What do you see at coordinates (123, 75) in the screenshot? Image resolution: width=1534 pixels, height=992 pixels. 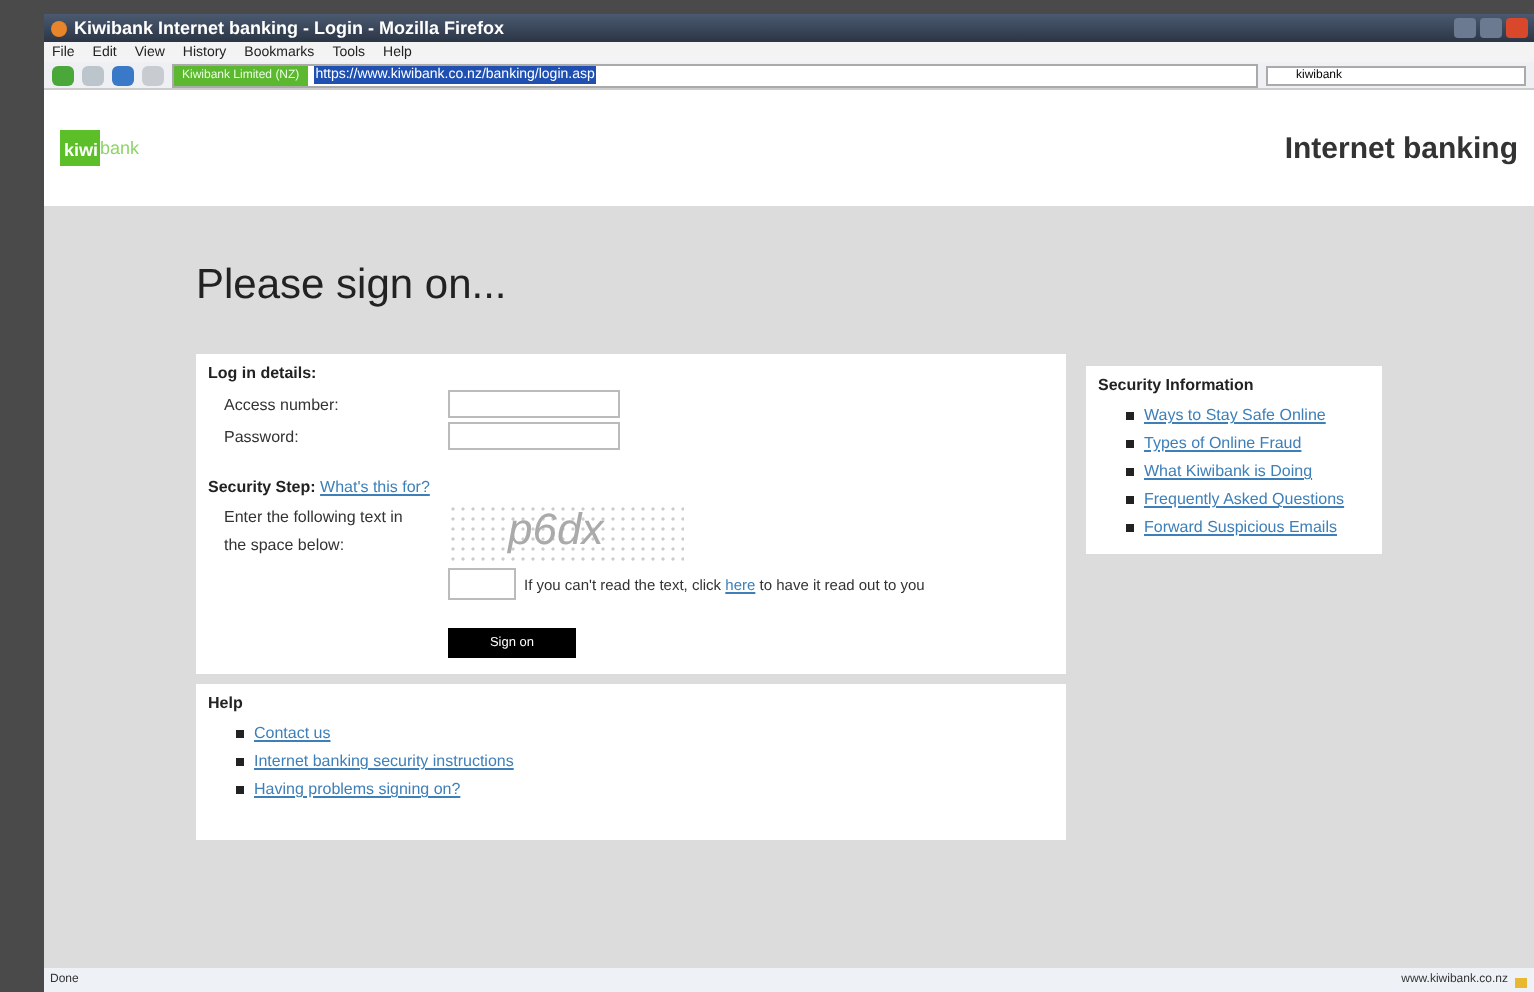 I see `reload-button` at bounding box center [123, 75].